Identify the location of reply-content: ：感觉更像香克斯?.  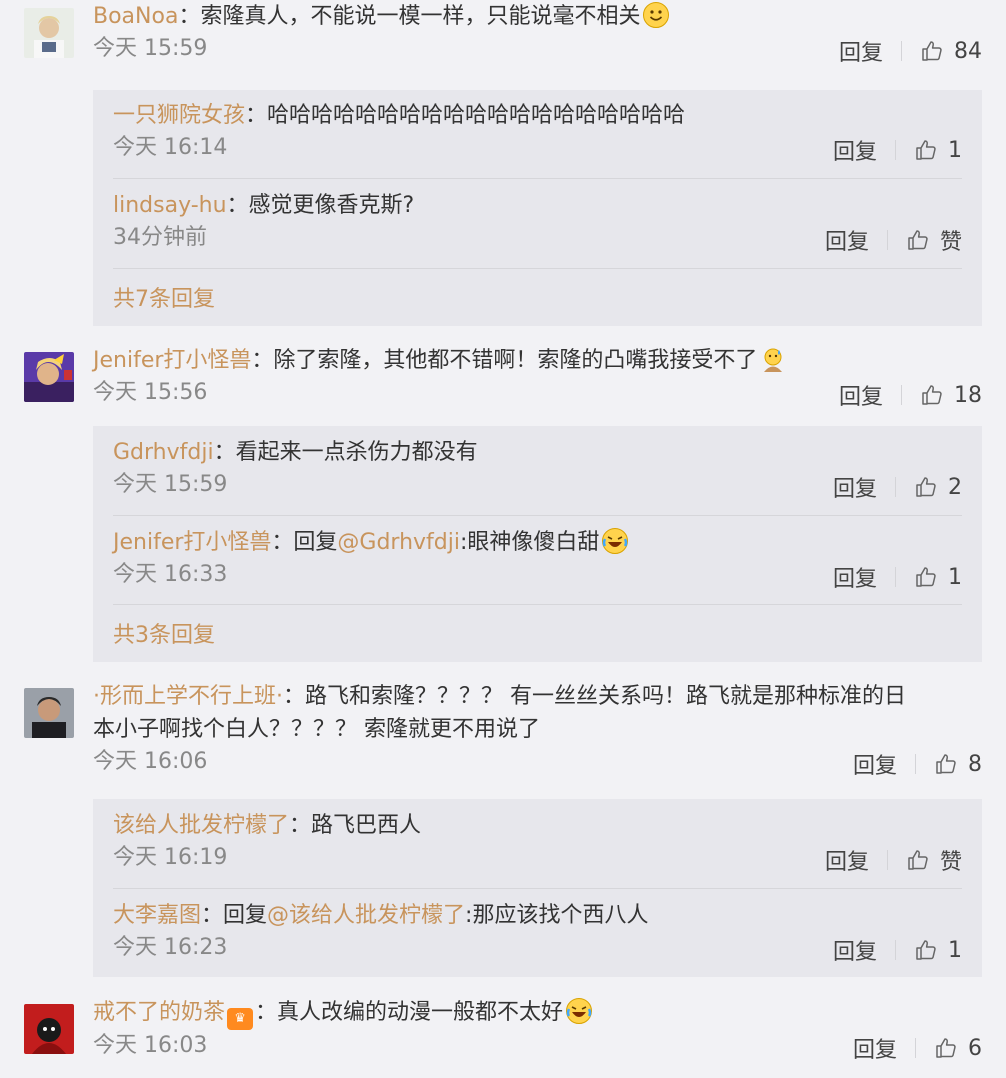
(320, 205).